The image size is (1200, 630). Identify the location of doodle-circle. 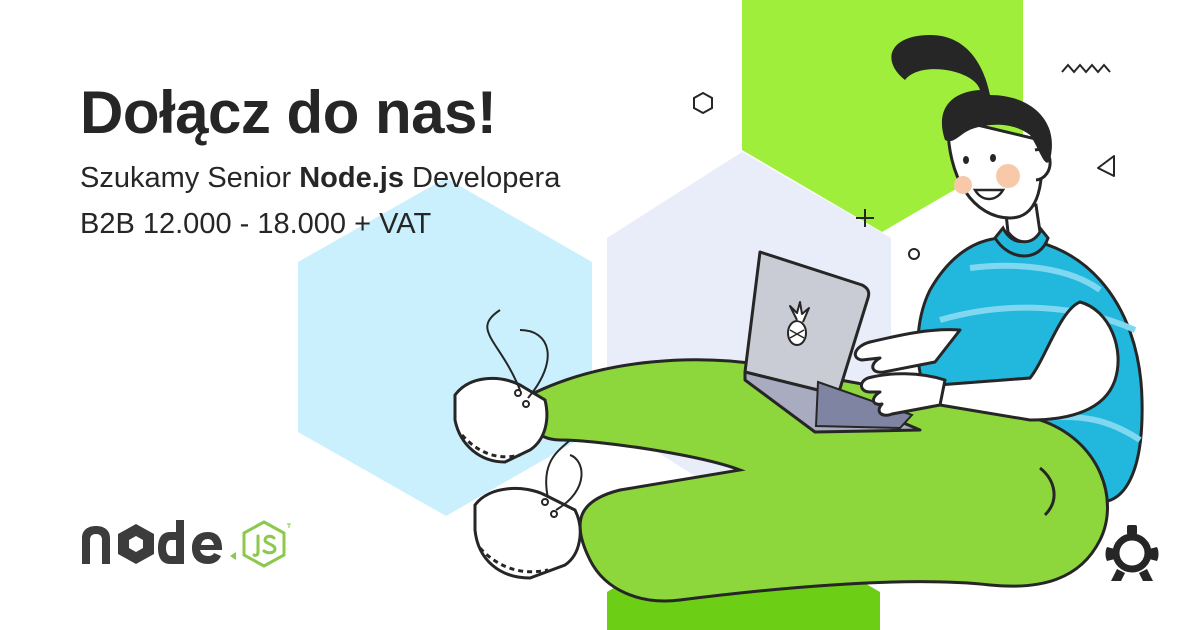
(914, 254).